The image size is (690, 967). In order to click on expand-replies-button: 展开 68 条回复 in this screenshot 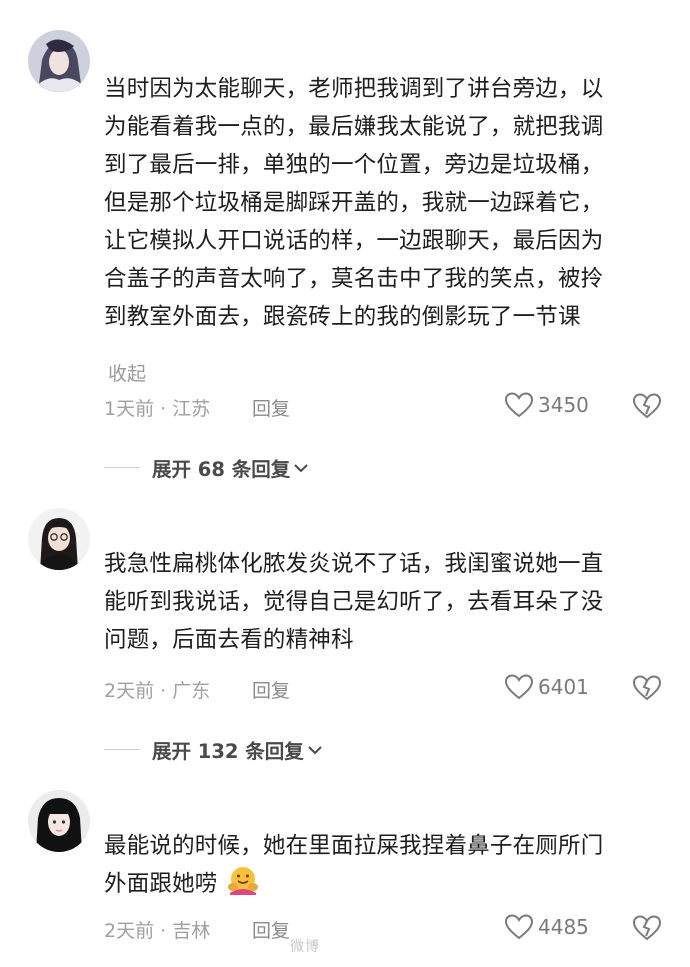, I will do `click(207, 467)`.